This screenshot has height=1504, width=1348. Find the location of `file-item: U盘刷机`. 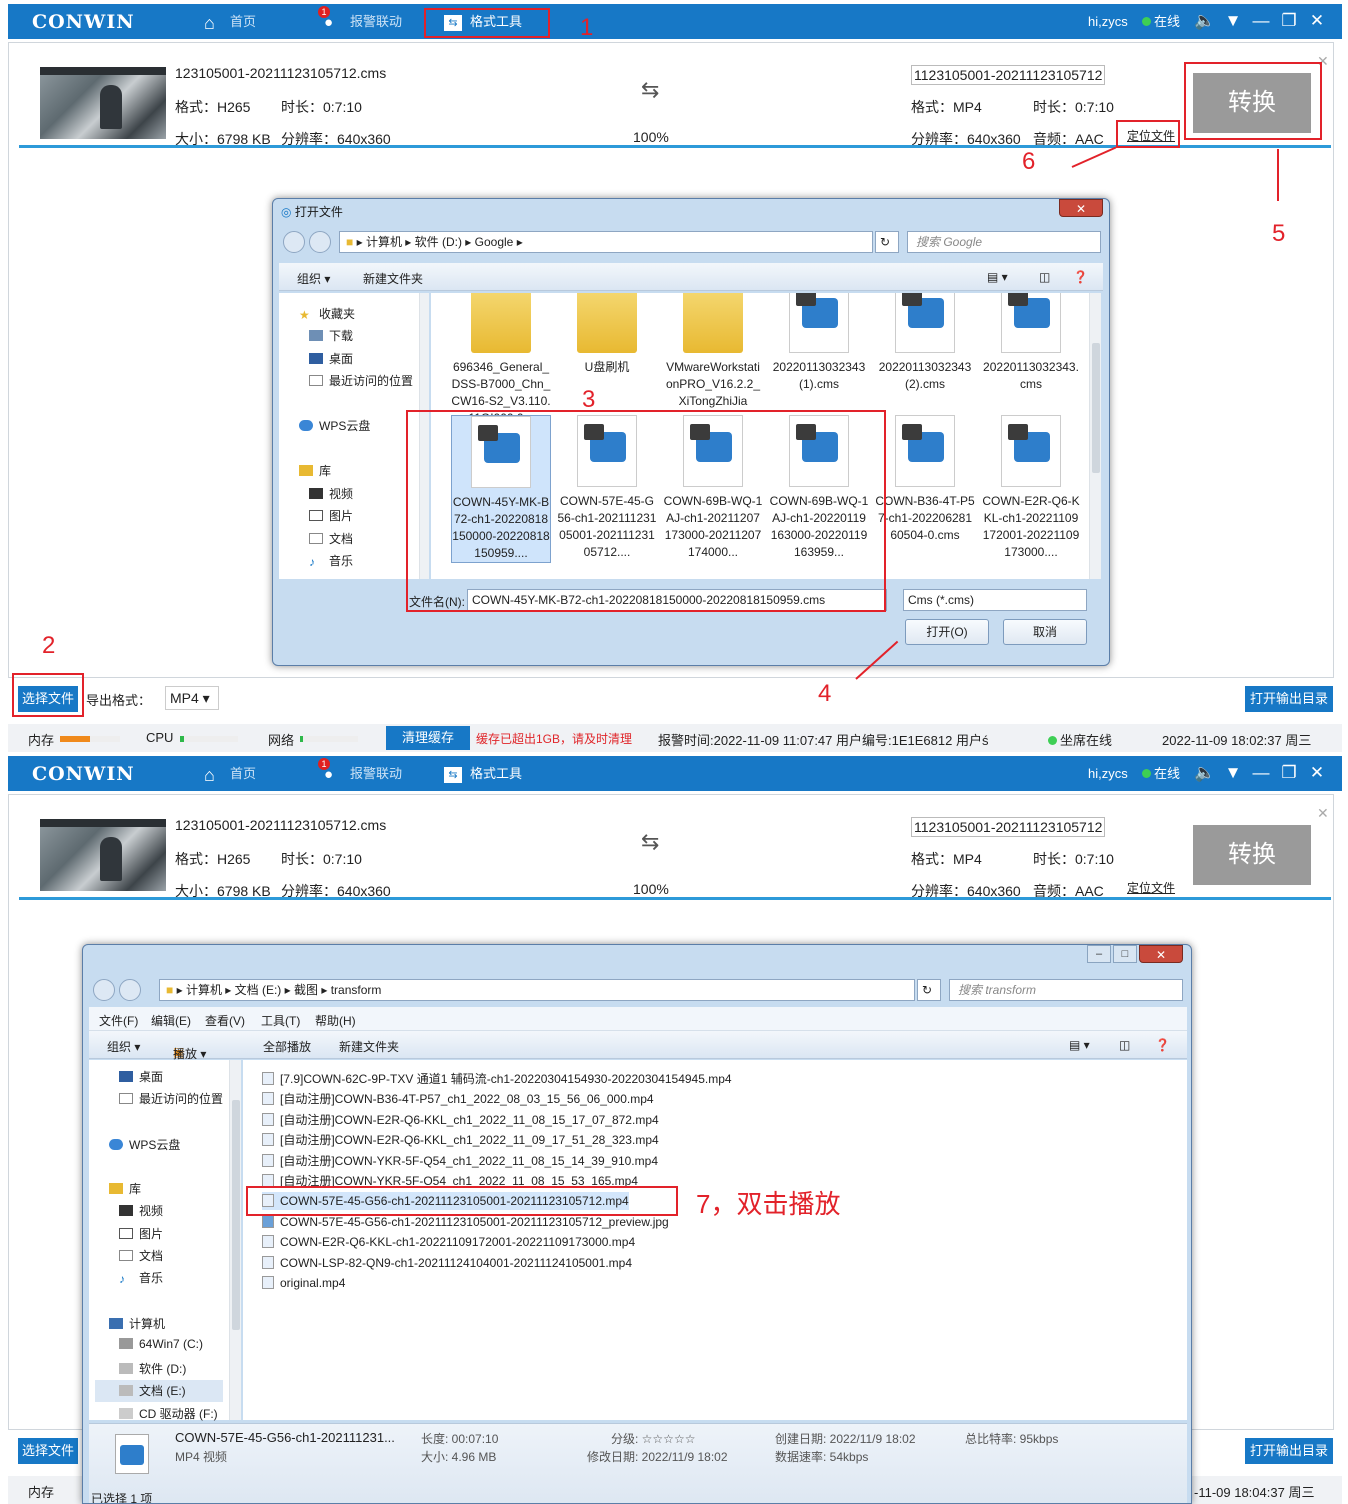

file-item: U盘刷机 is located at coordinates (607, 334).